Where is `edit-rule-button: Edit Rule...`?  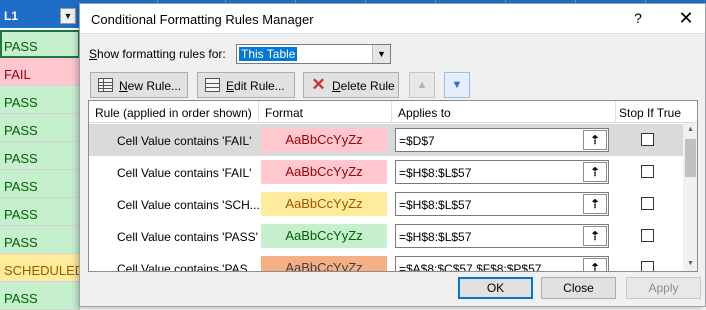 edit-rule-button: Edit Rule... is located at coordinates (246, 85).